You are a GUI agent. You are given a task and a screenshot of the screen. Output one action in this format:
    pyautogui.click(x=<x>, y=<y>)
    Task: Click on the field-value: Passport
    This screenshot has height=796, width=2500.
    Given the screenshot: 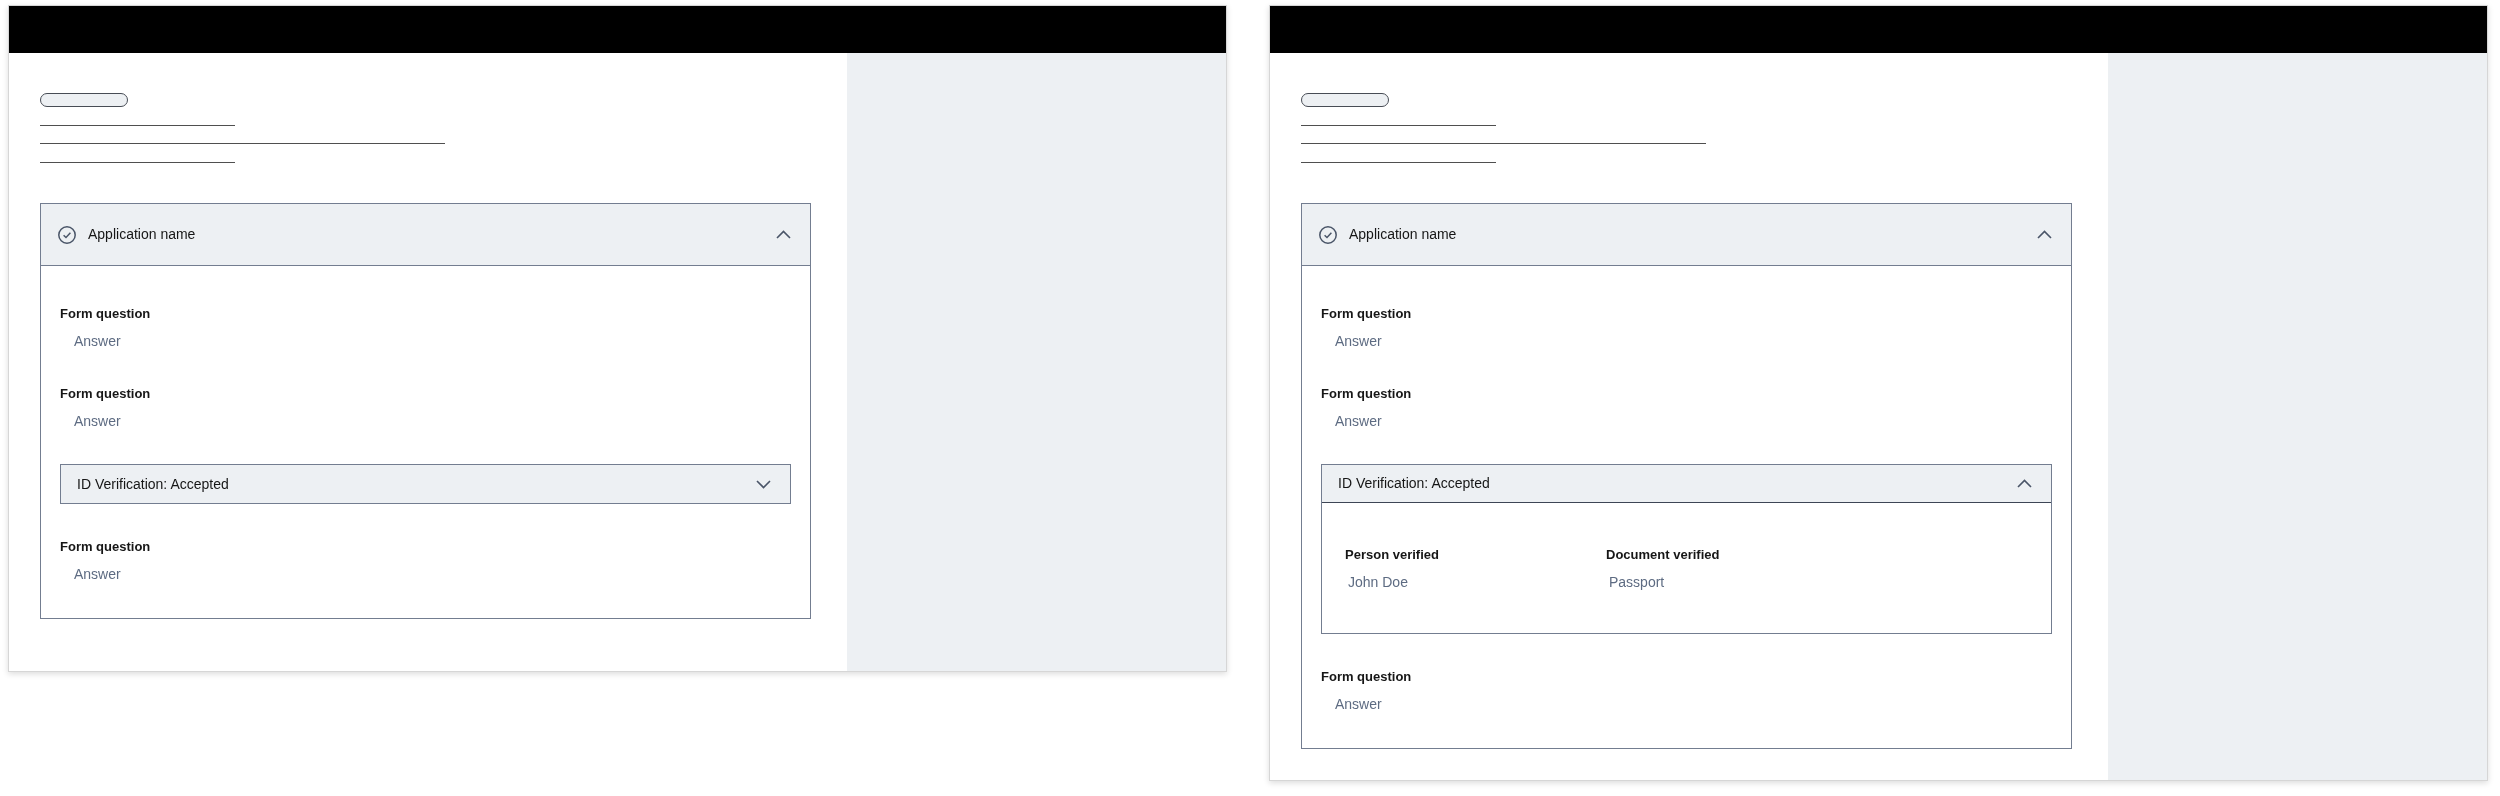 What is the action you would take?
    pyautogui.click(x=1636, y=582)
    